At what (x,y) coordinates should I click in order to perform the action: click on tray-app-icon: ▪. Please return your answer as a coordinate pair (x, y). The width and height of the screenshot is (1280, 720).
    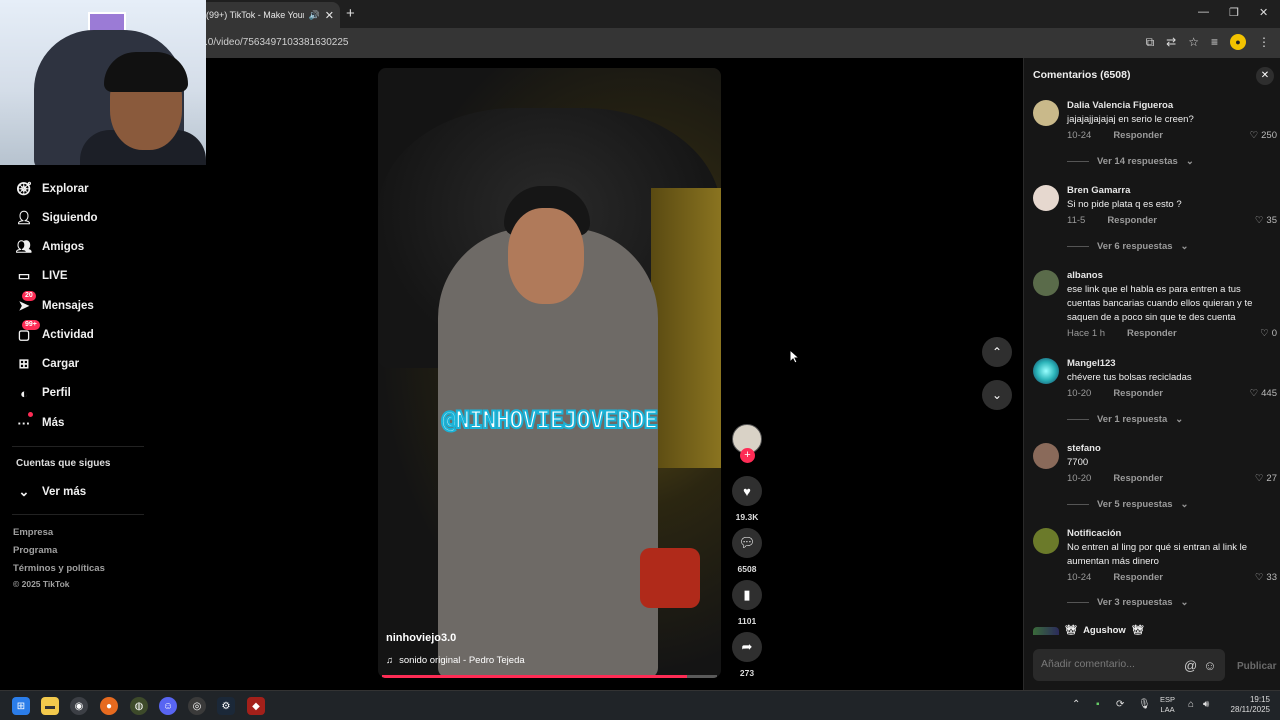
    Looking at the image, I should click on (1098, 704).